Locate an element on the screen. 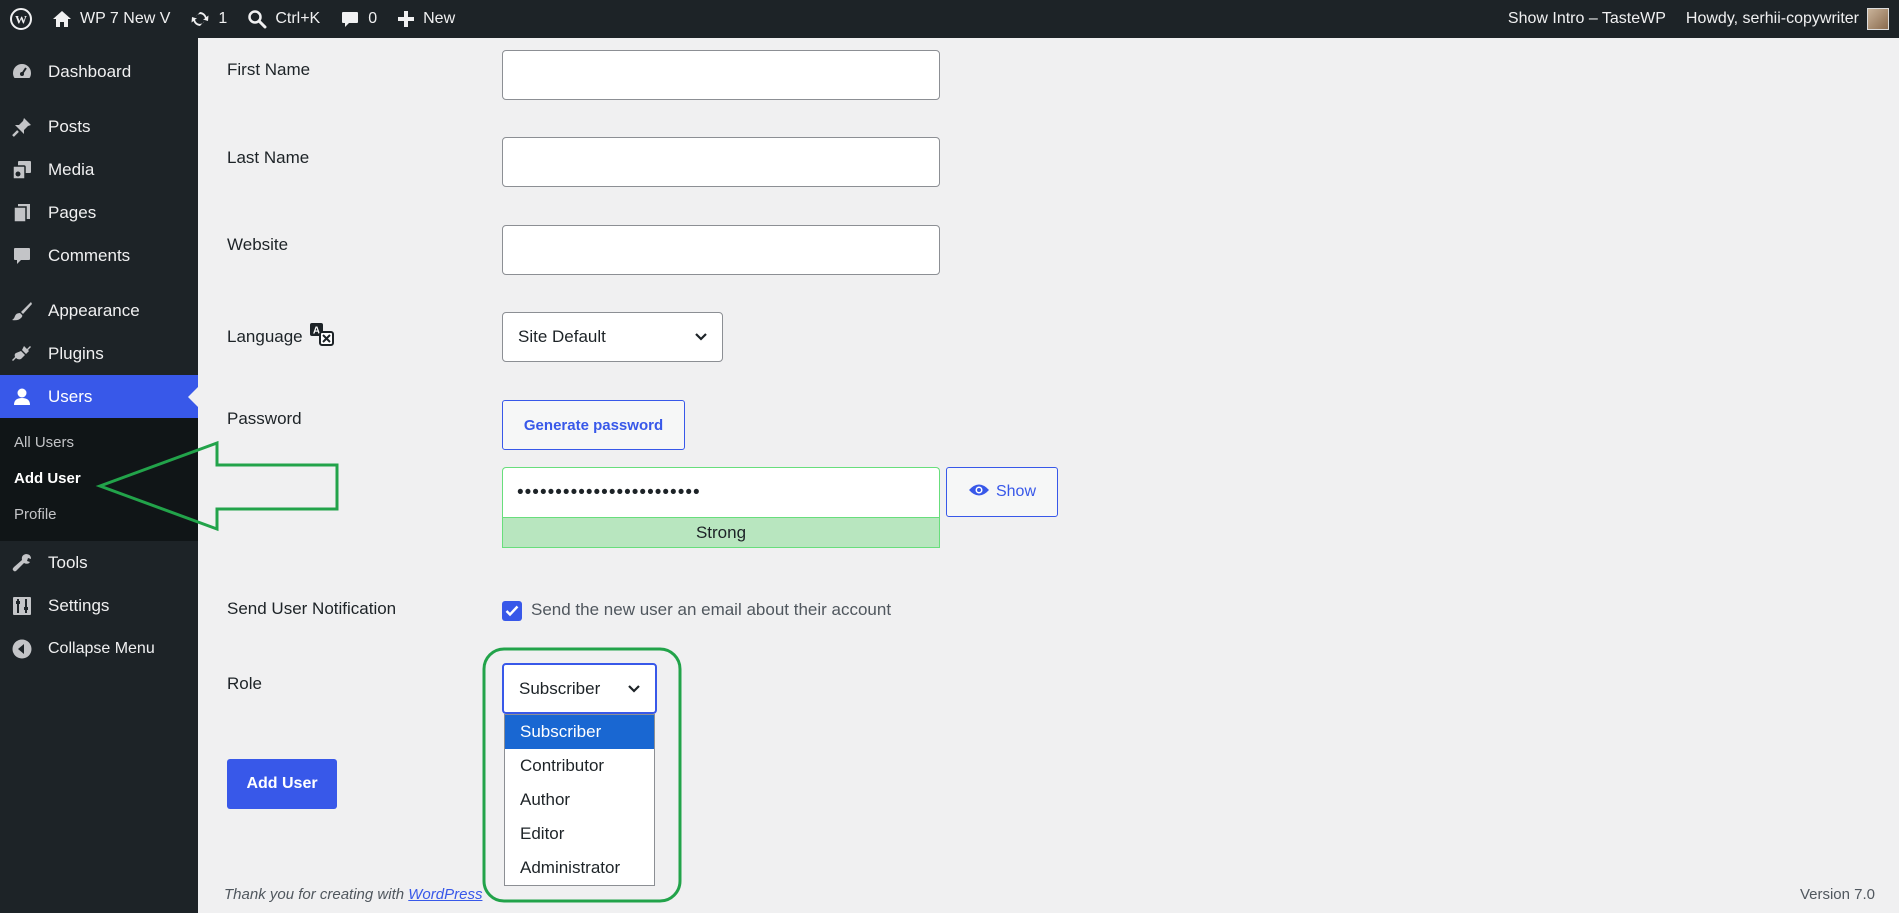  password-strength-meter: Strong is located at coordinates (721, 532).